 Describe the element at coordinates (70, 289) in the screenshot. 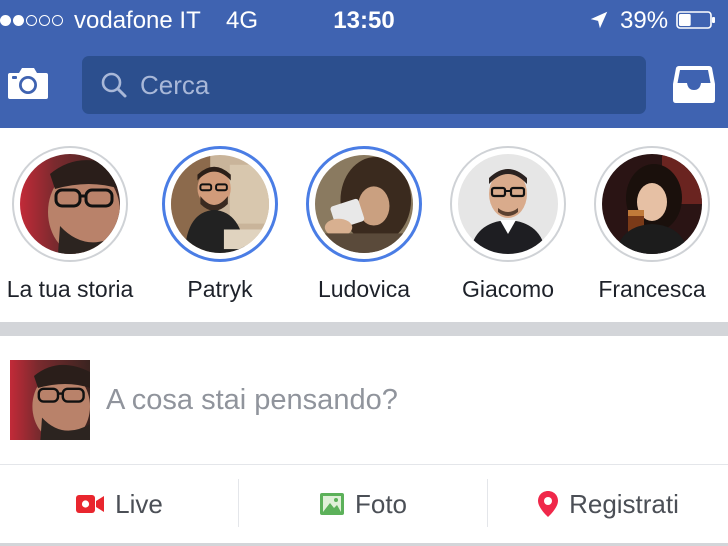

I see `story-name: La tua storia` at that location.